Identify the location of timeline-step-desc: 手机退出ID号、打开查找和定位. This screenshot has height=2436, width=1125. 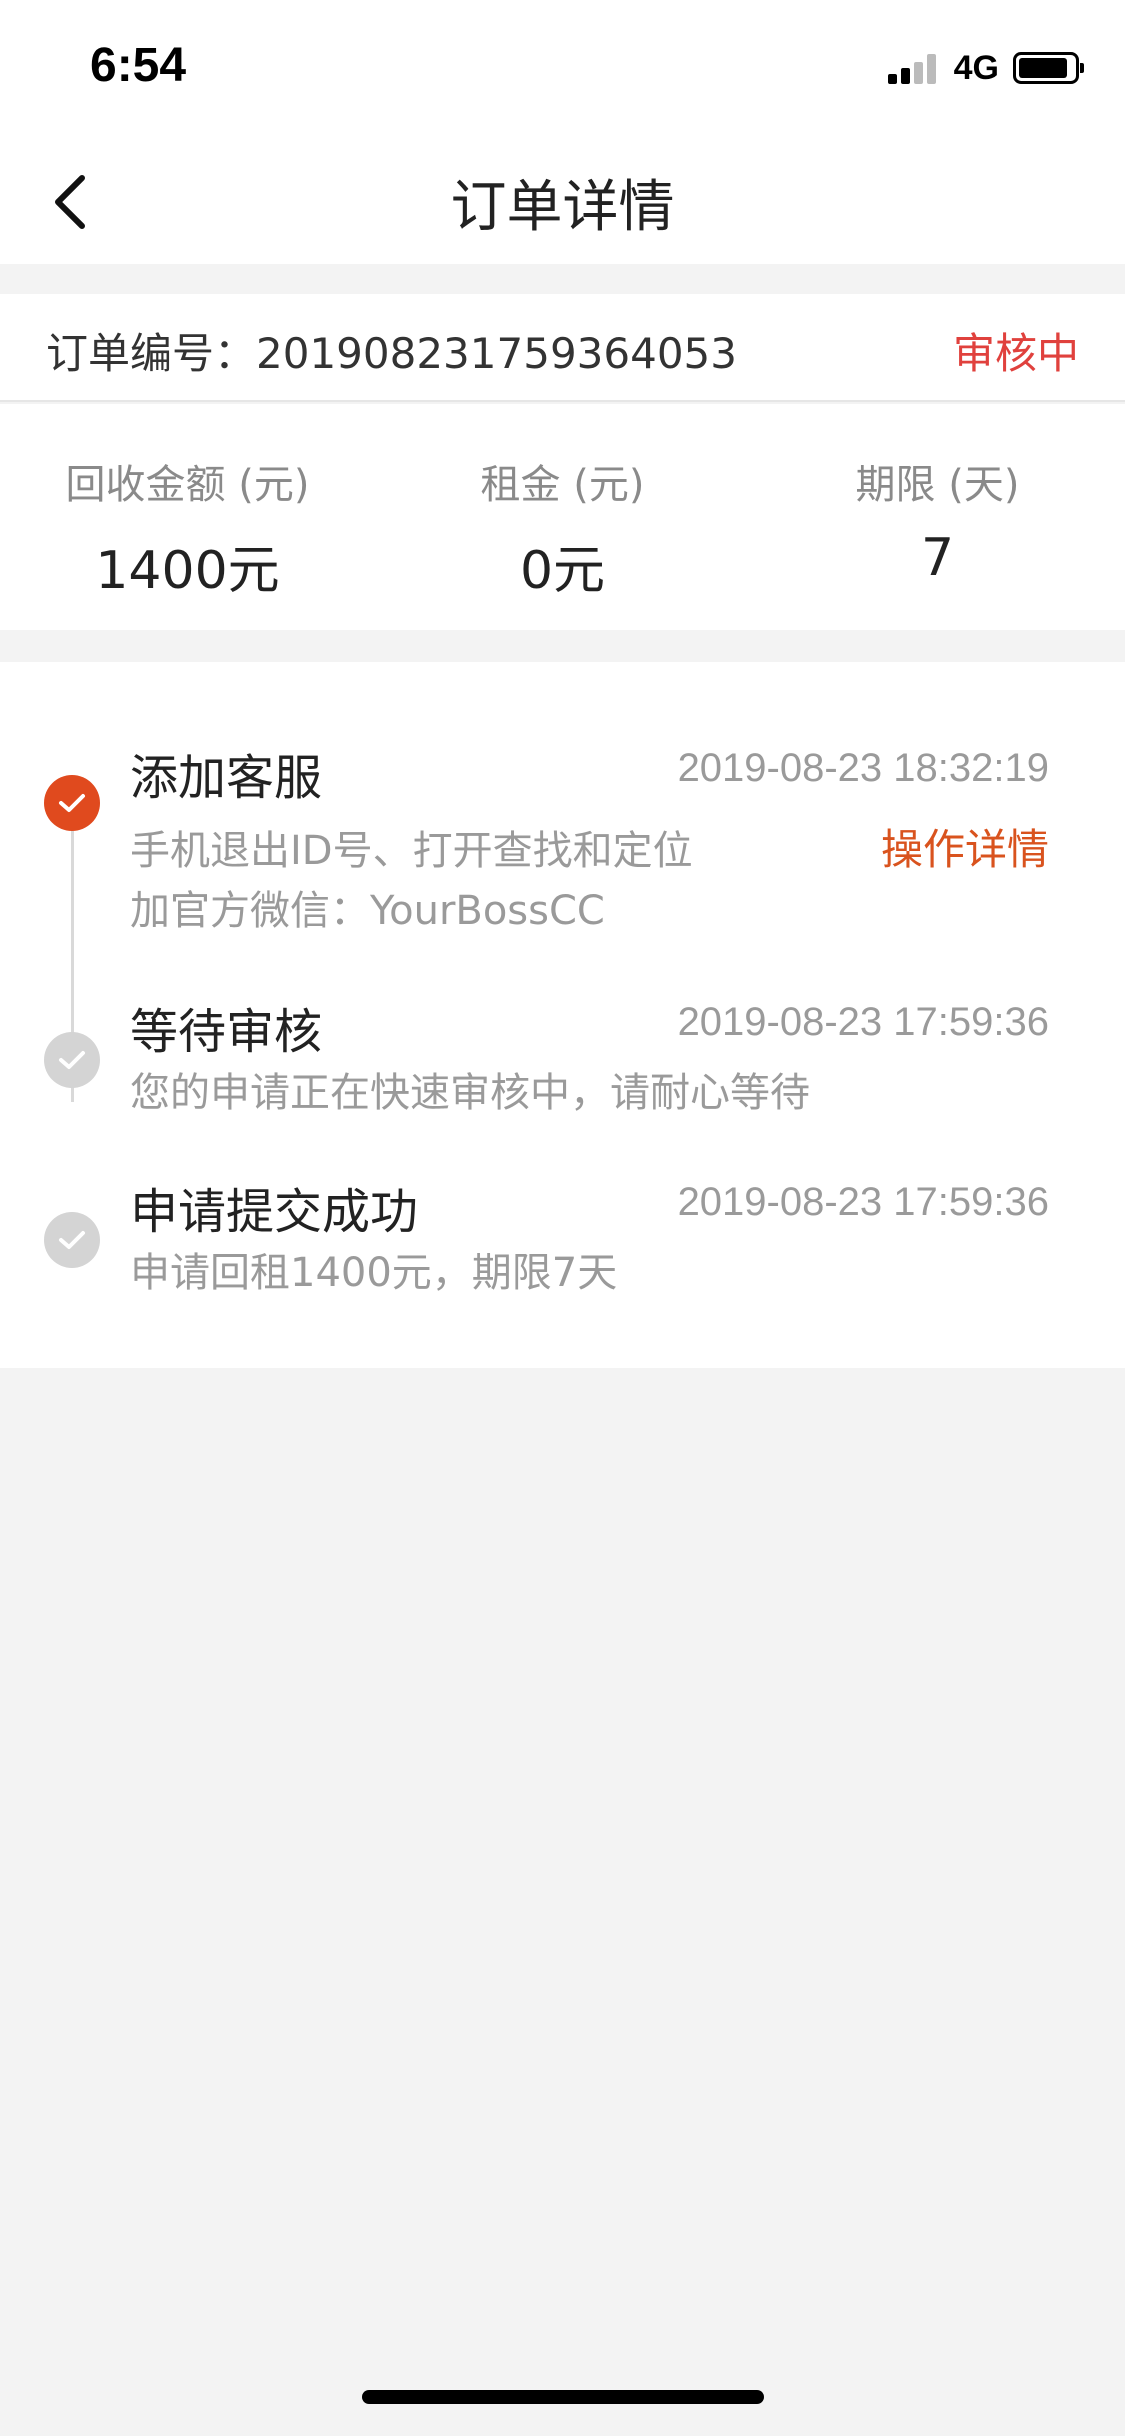
(411, 851).